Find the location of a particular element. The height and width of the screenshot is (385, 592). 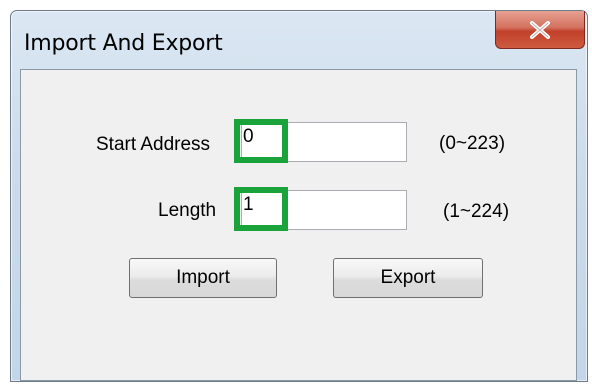

length-value: 1 is located at coordinates (261, 209).